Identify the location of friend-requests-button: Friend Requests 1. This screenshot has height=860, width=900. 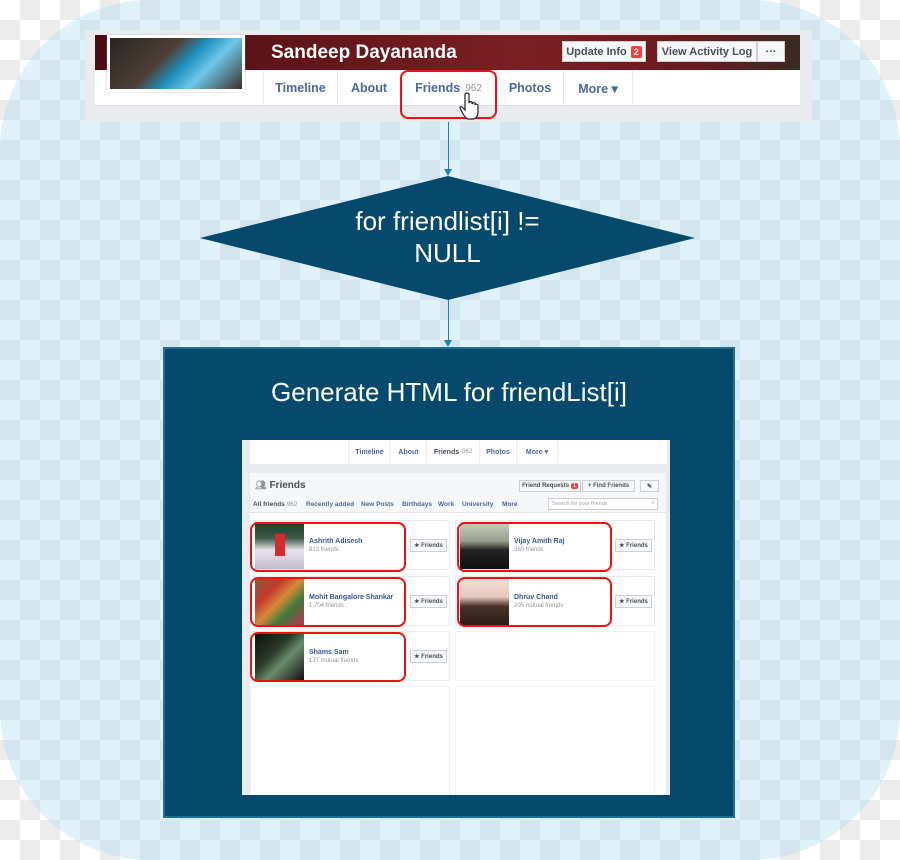
(550, 486).